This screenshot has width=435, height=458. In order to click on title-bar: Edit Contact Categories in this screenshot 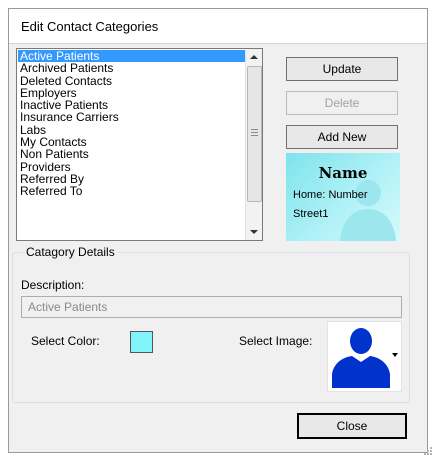, I will do `click(218, 26)`.